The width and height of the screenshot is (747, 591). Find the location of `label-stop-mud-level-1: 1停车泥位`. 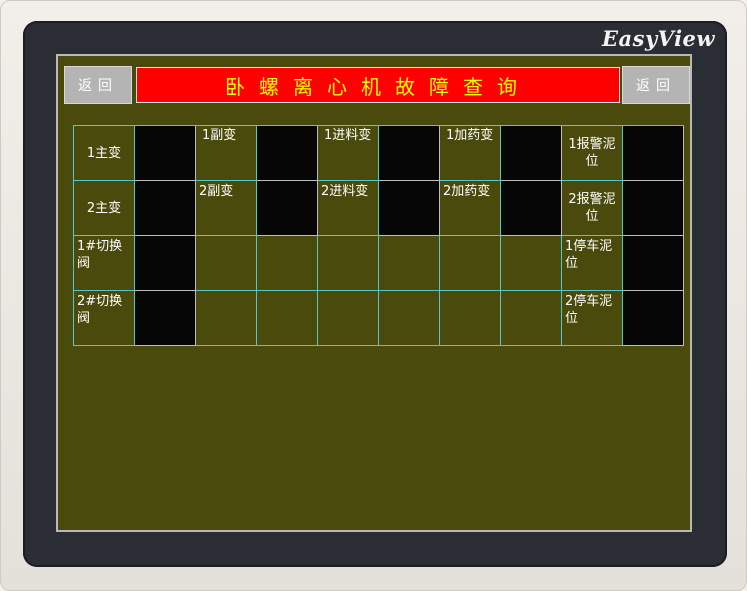

label-stop-mud-level-1: 1停车泥位 is located at coordinates (592, 263).